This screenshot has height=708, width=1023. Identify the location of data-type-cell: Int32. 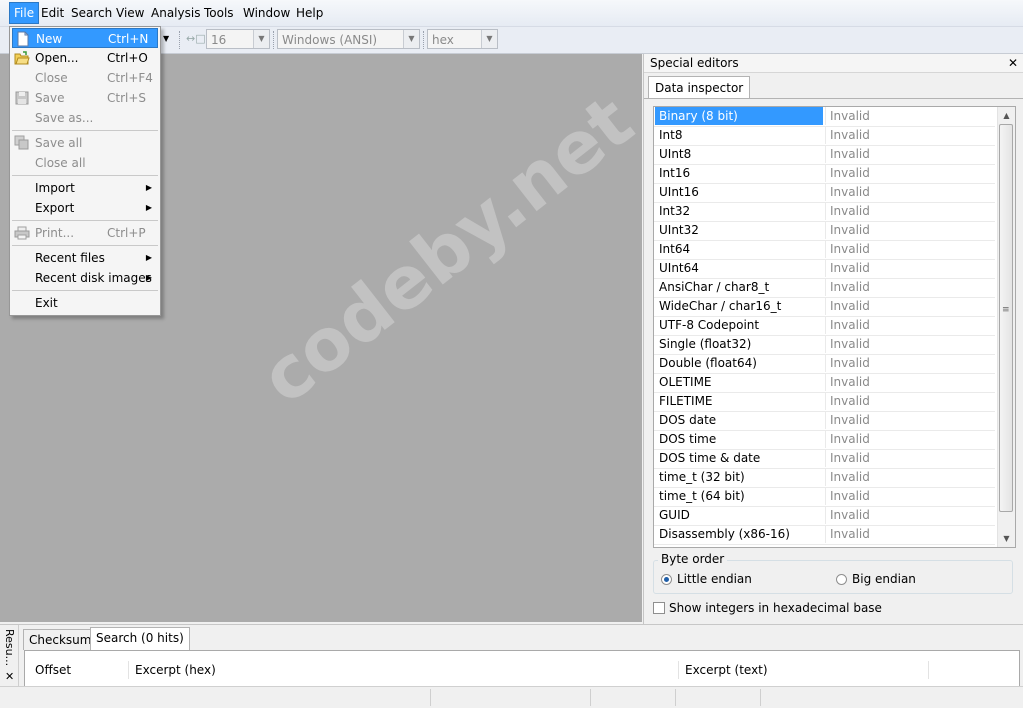
(739, 211).